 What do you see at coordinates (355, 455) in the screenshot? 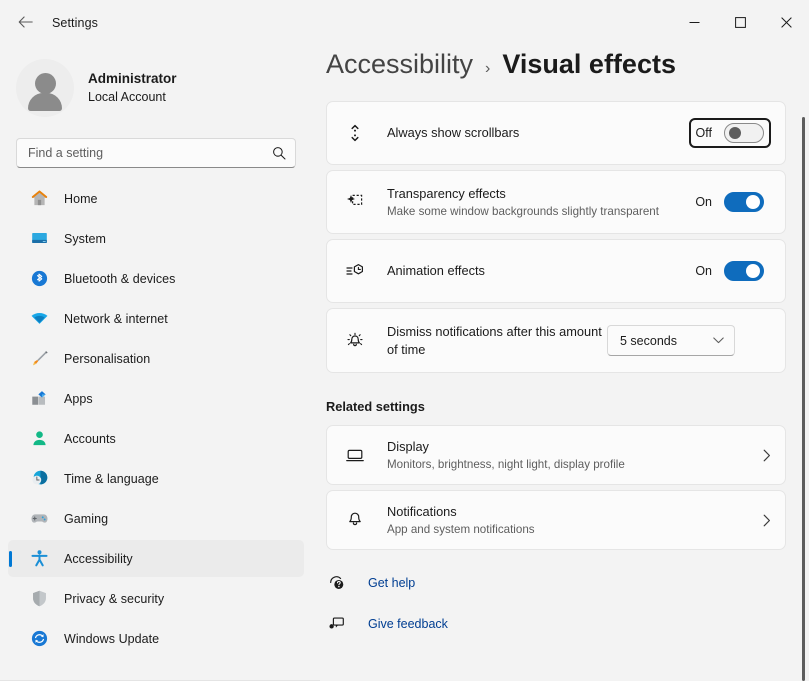
I see `monitor-icon` at bounding box center [355, 455].